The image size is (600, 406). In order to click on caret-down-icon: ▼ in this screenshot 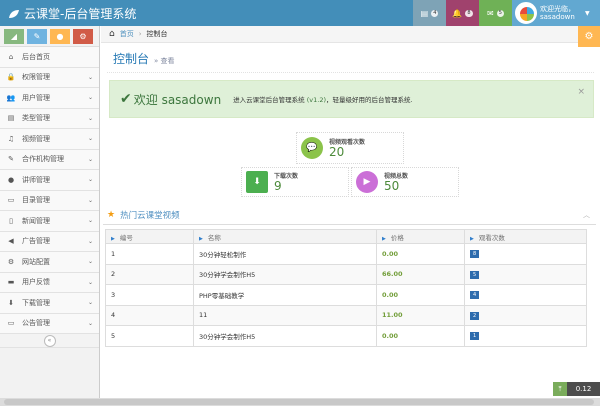, I will do `click(587, 13)`.